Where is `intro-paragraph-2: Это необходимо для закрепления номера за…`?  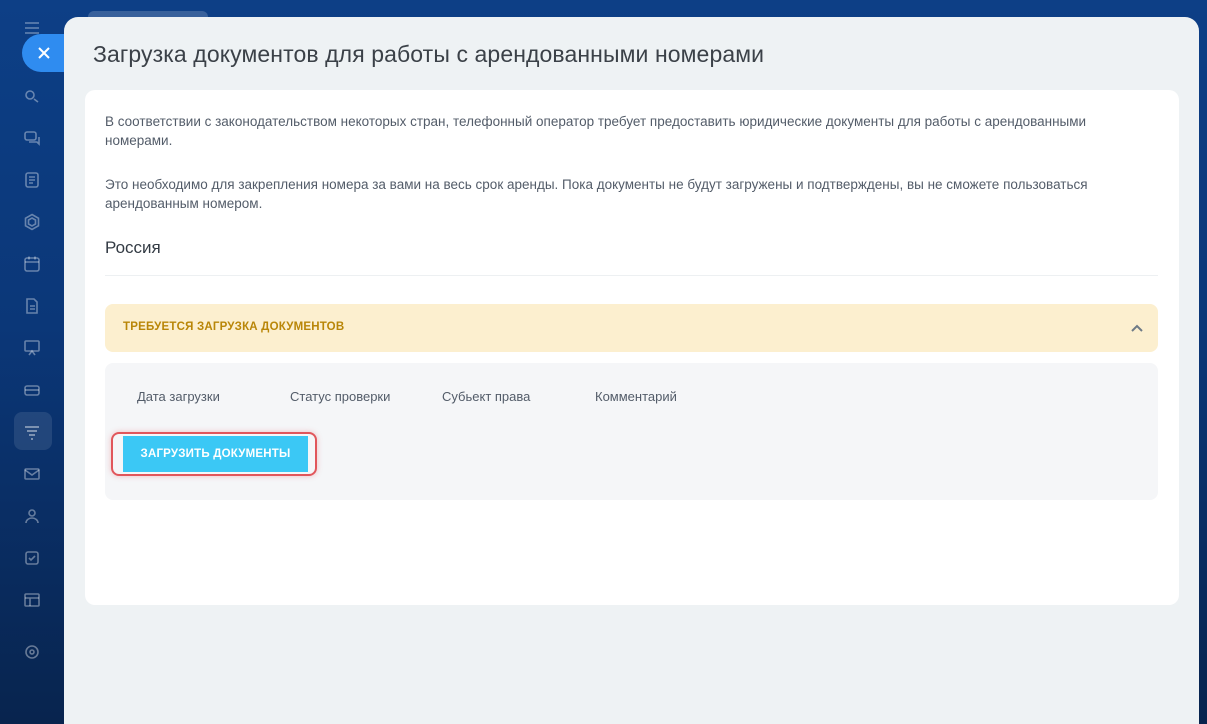 intro-paragraph-2: Это необходимо для закрепления номера за… is located at coordinates (596, 194).